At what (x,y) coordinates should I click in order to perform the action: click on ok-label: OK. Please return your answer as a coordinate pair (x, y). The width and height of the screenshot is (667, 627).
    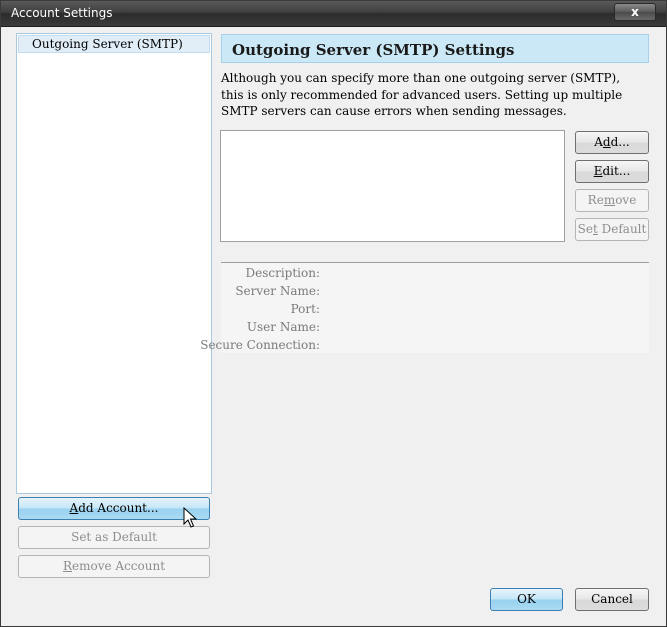
    Looking at the image, I should click on (526, 599).